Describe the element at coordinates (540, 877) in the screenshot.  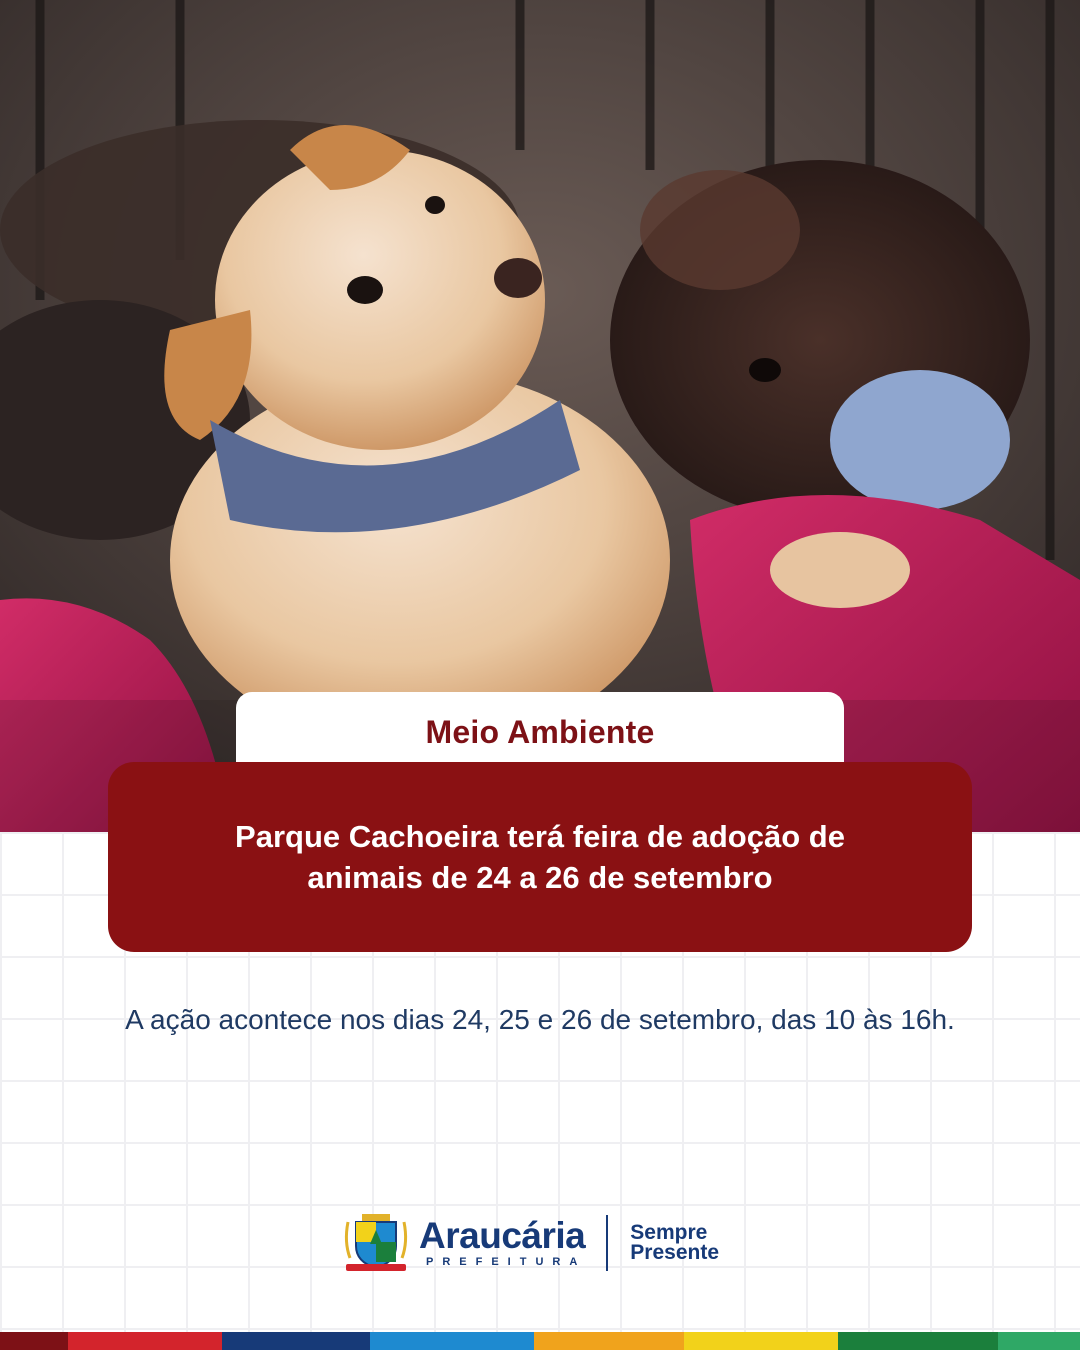
I see `headline-line-2: animais de 24 a 26 de setembro` at that location.